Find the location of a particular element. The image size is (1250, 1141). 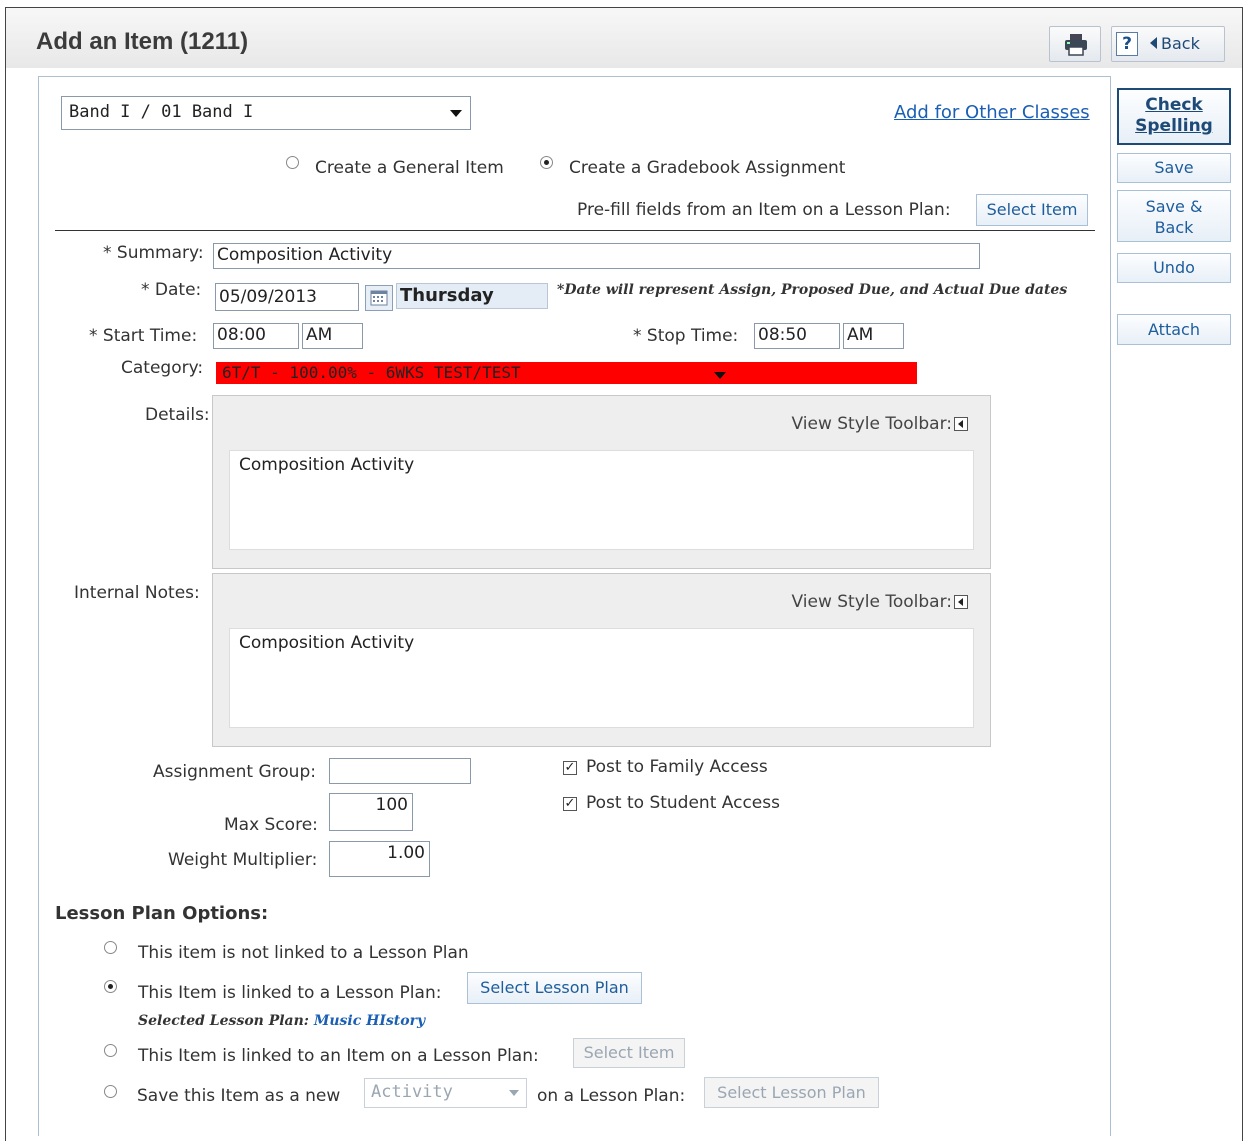

gradebook-assignment-radio is located at coordinates (546, 162).